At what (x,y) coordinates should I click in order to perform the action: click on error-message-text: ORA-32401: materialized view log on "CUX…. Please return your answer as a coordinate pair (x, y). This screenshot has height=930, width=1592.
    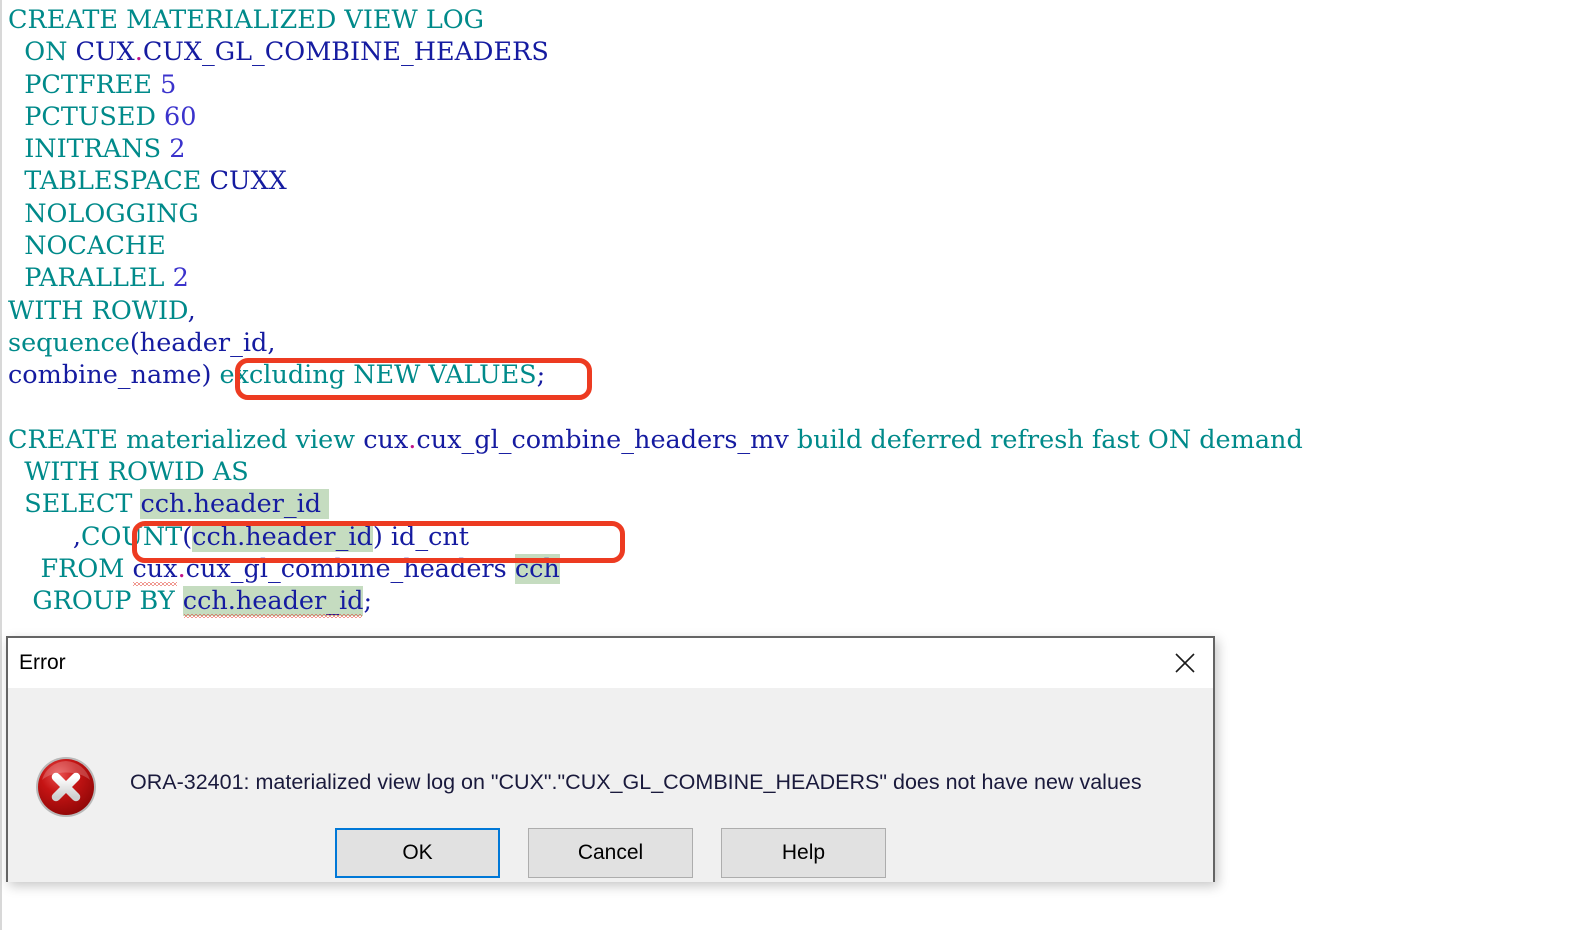
    Looking at the image, I should click on (636, 782).